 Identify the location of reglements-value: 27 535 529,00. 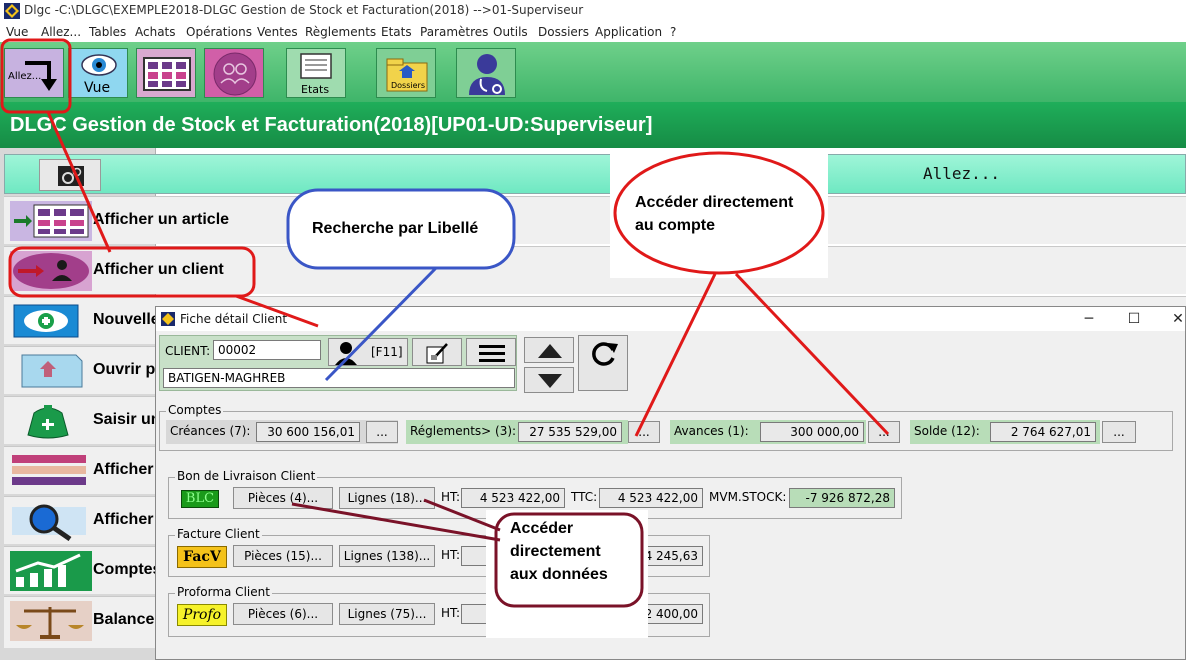
(570, 432).